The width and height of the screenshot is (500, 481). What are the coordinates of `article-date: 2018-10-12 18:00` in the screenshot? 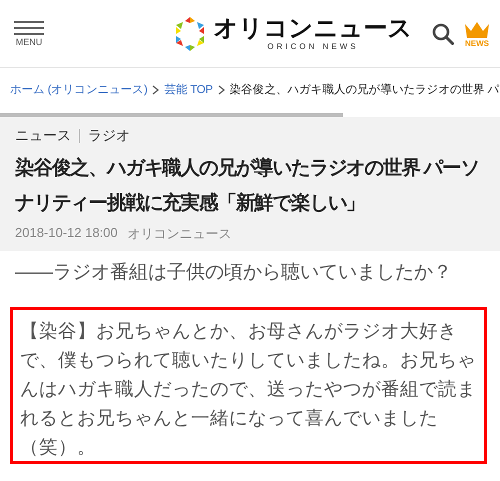 It's located at (66, 233).